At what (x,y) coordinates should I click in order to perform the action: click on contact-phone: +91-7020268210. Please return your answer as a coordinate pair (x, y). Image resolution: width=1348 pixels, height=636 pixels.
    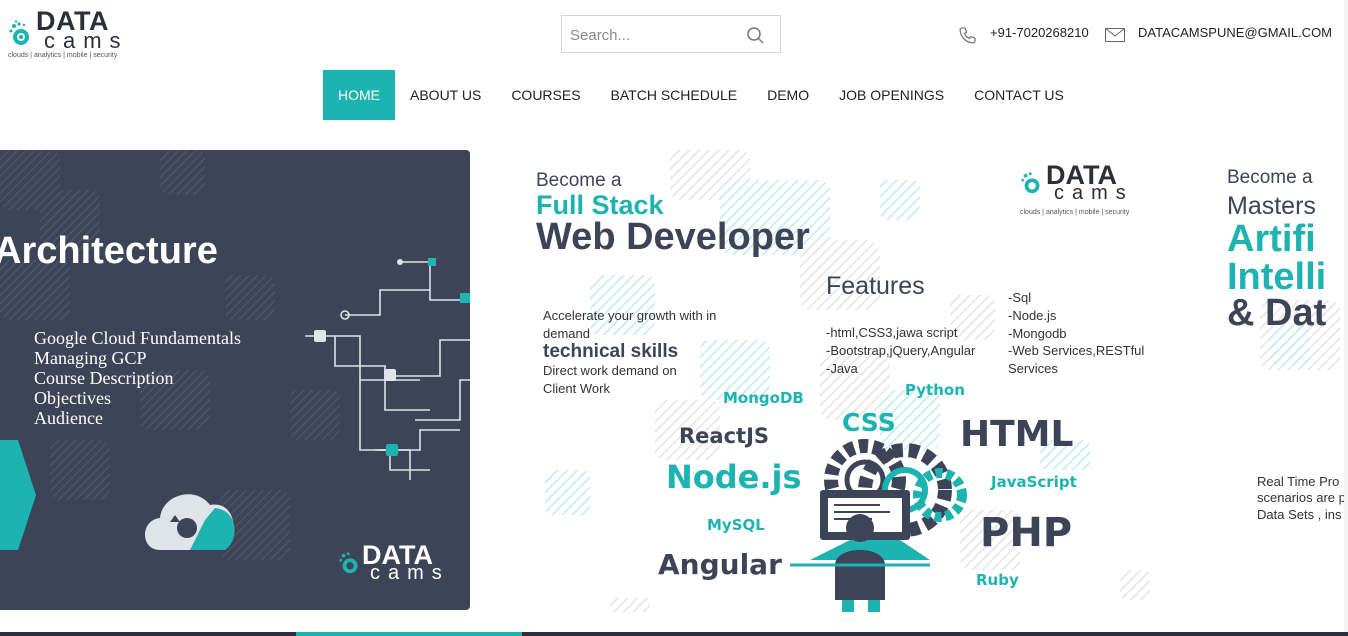
    Looking at the image, I should click on (1039, 32).